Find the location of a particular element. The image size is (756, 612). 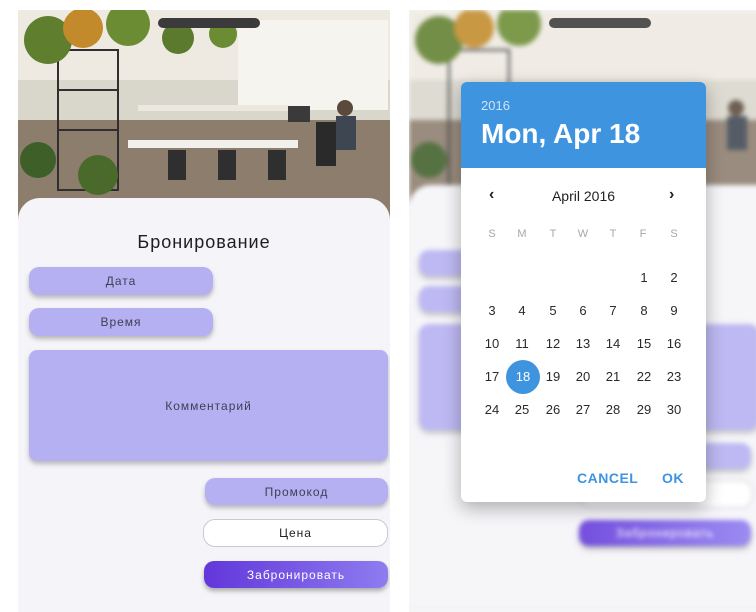

selected-date: Mon, Apr 18 is located at coordinates (561, 133).